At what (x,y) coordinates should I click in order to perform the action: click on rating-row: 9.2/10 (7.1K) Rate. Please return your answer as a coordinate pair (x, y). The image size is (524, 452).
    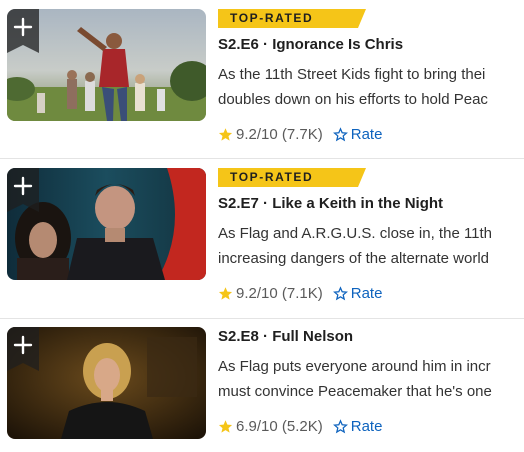
    Looking at the image, I should click on (300, 293).